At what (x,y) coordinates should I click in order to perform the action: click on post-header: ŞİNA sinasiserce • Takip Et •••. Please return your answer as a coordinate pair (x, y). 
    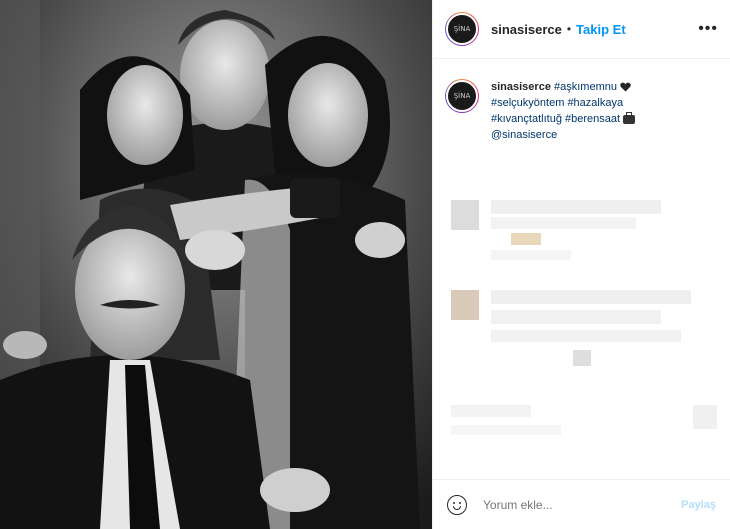
    Looking at the image, I should click on (581, 29).